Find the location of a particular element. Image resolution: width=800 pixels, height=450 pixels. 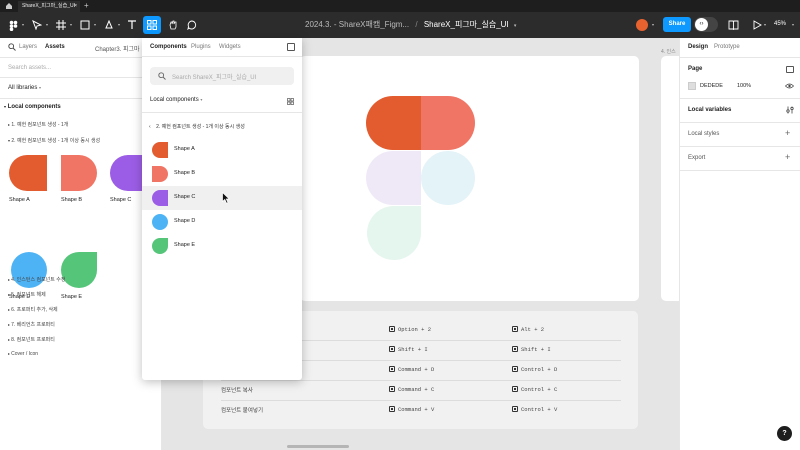

variables-adjust-icon is located at coordinates (790, 110).